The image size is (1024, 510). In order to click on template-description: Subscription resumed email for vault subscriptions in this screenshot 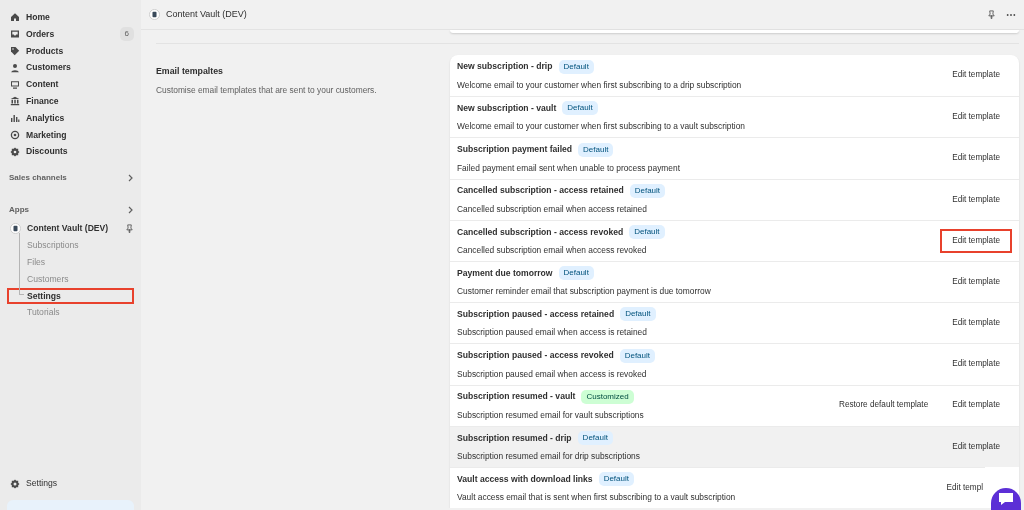, I will do `click(551, 415)`.